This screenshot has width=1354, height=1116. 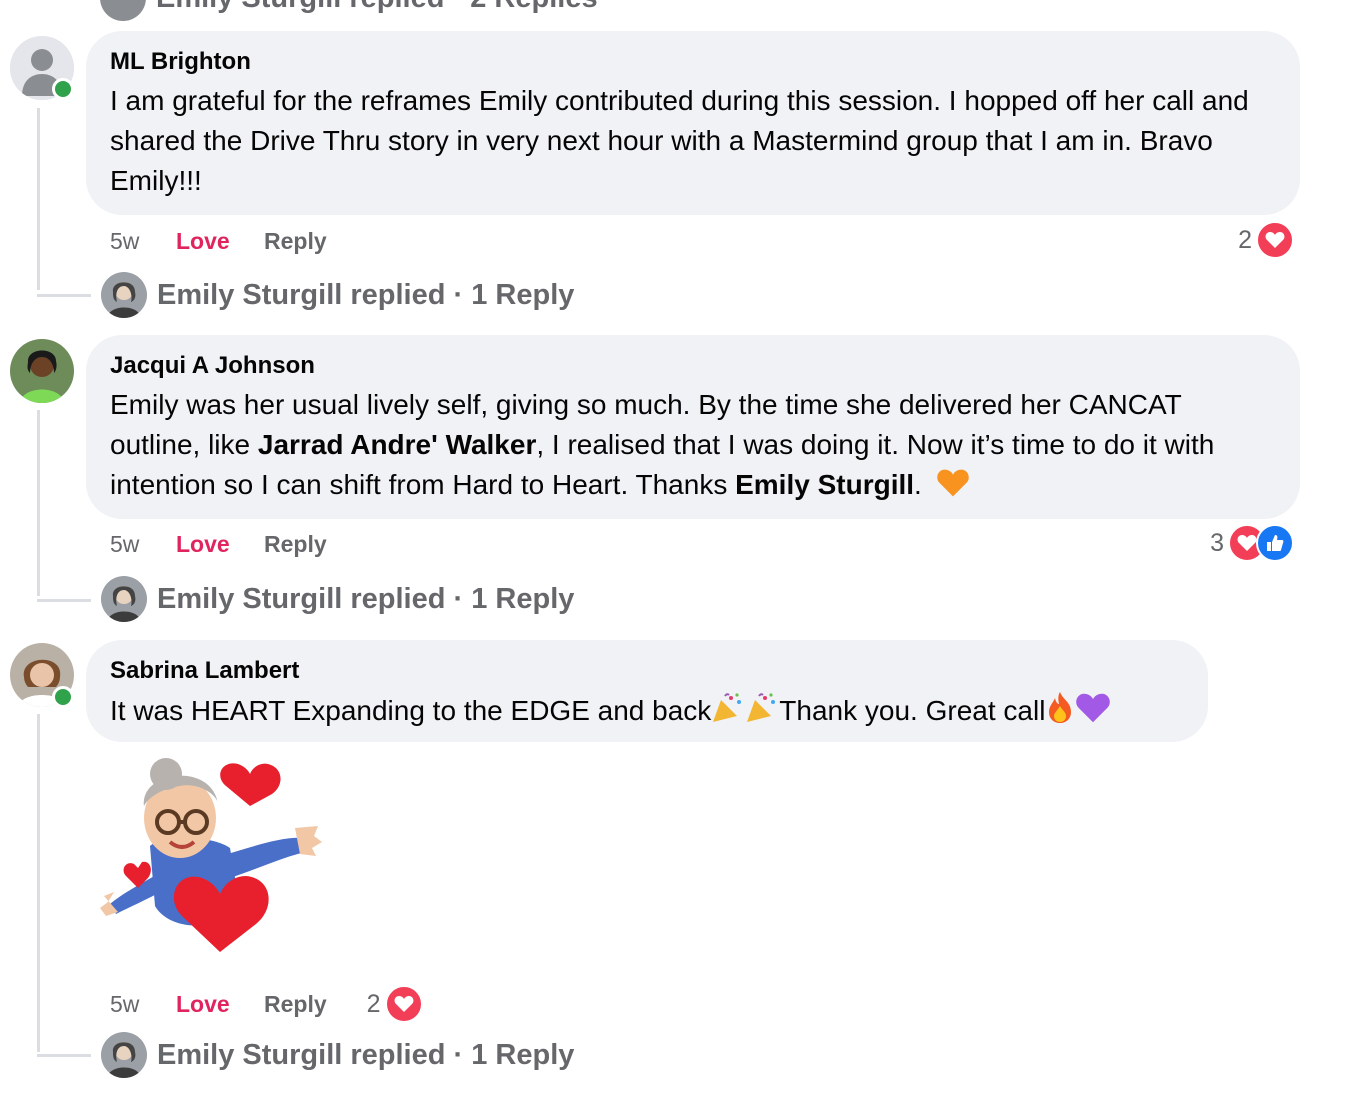 I want to click on reaction-summary: 3, so click(x=1252, y=543).